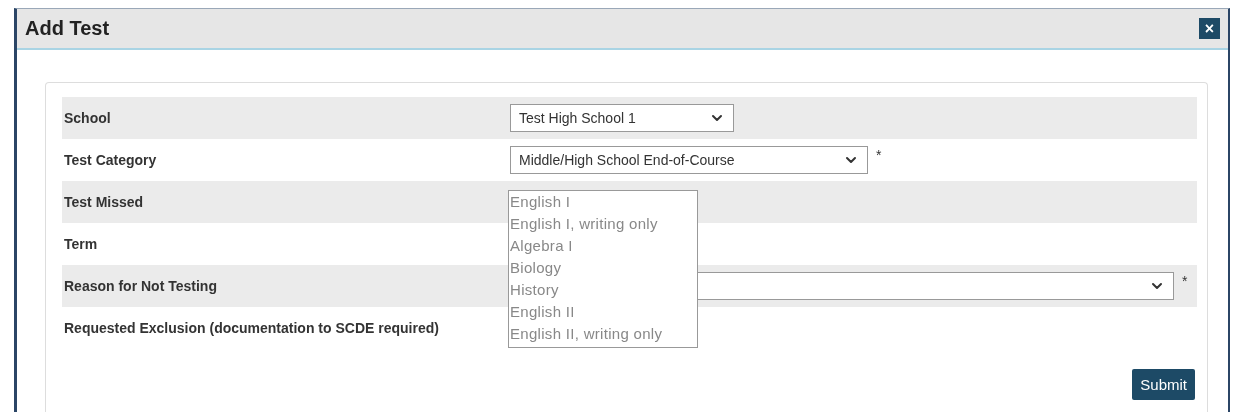 The width and height of the screenshot is (1235, 412). What do you see at coordinates (603, 312) in the screenshot?
I see `list-option: English II` at bounding box center [603, 312].